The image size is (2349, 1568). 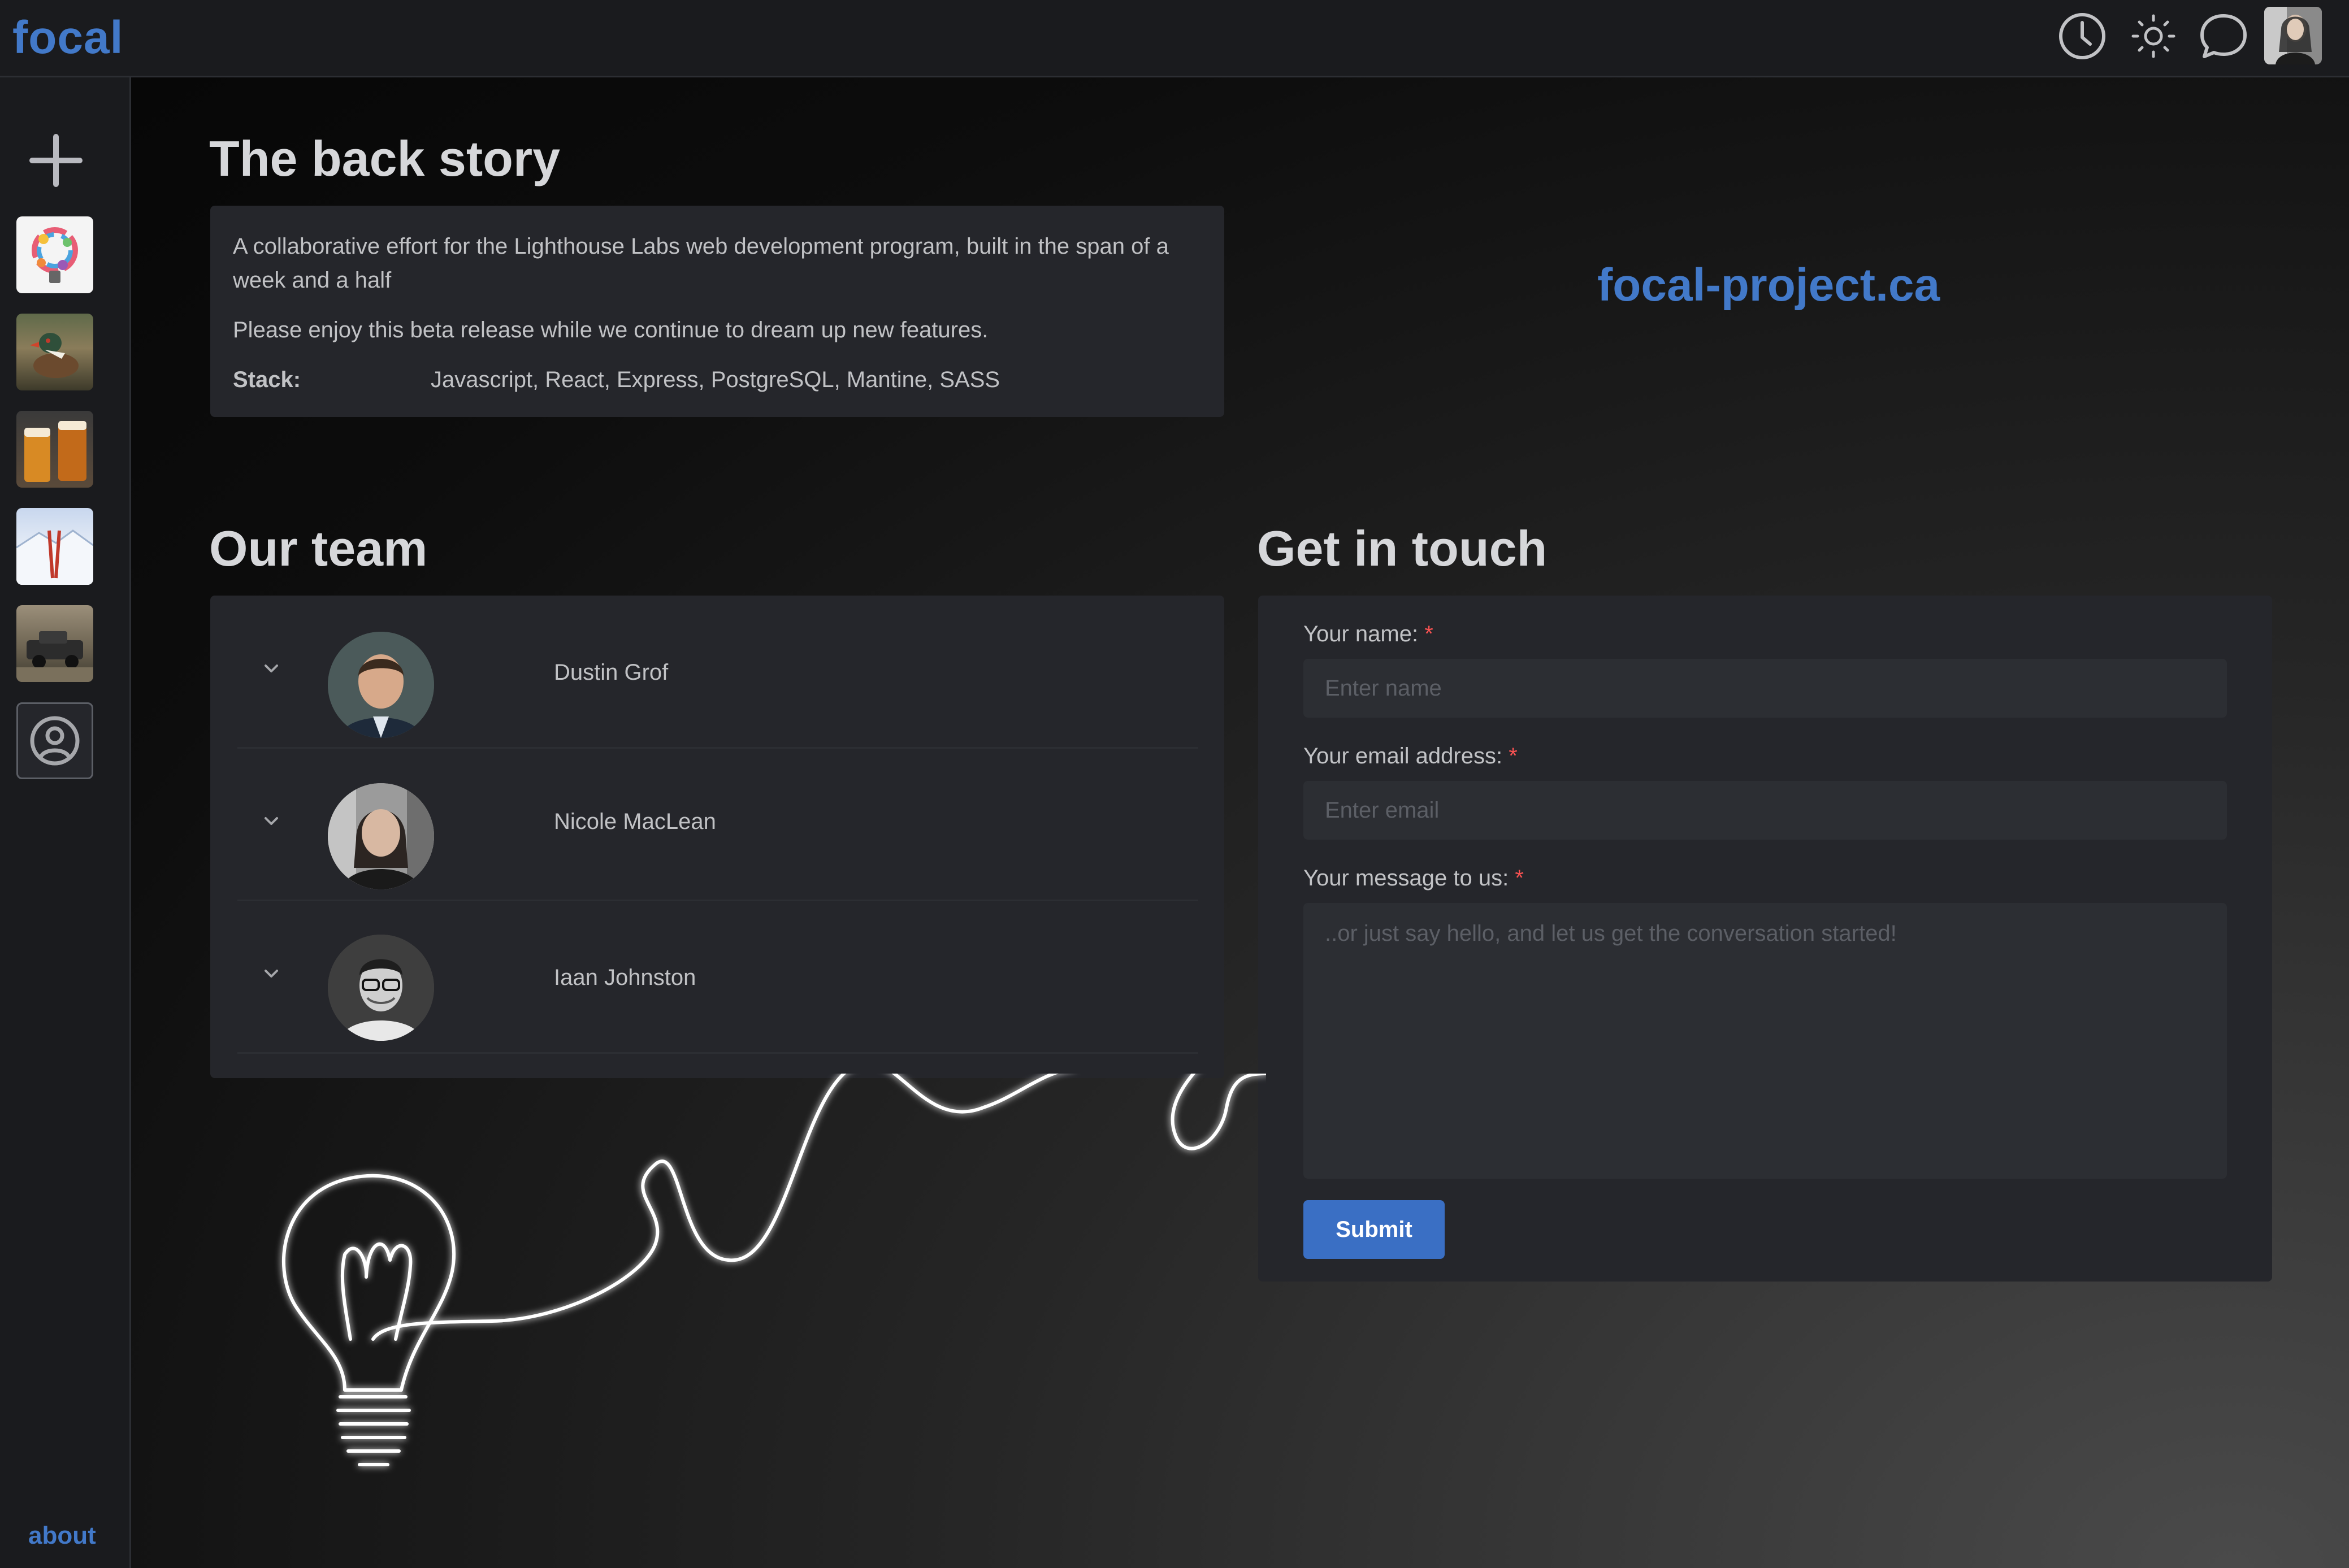 What do you see at coordinates (2293, 35) in the screenshot?
I see `user-avatar` at bounding box center [2293, 35].